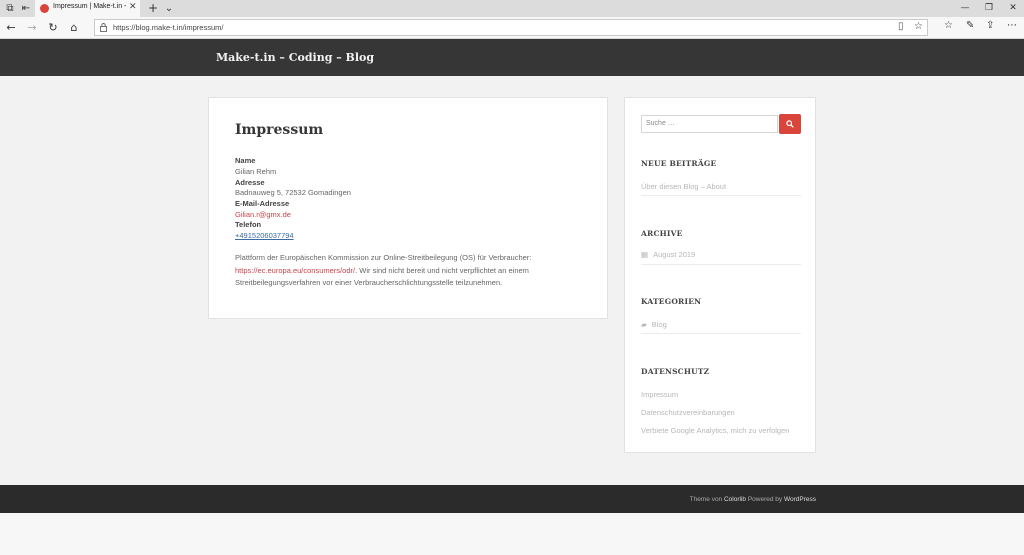  What do you see at coordinates (103, 27) in the screenshot?
I see `lock-icon` at bounding box center [103, 27].